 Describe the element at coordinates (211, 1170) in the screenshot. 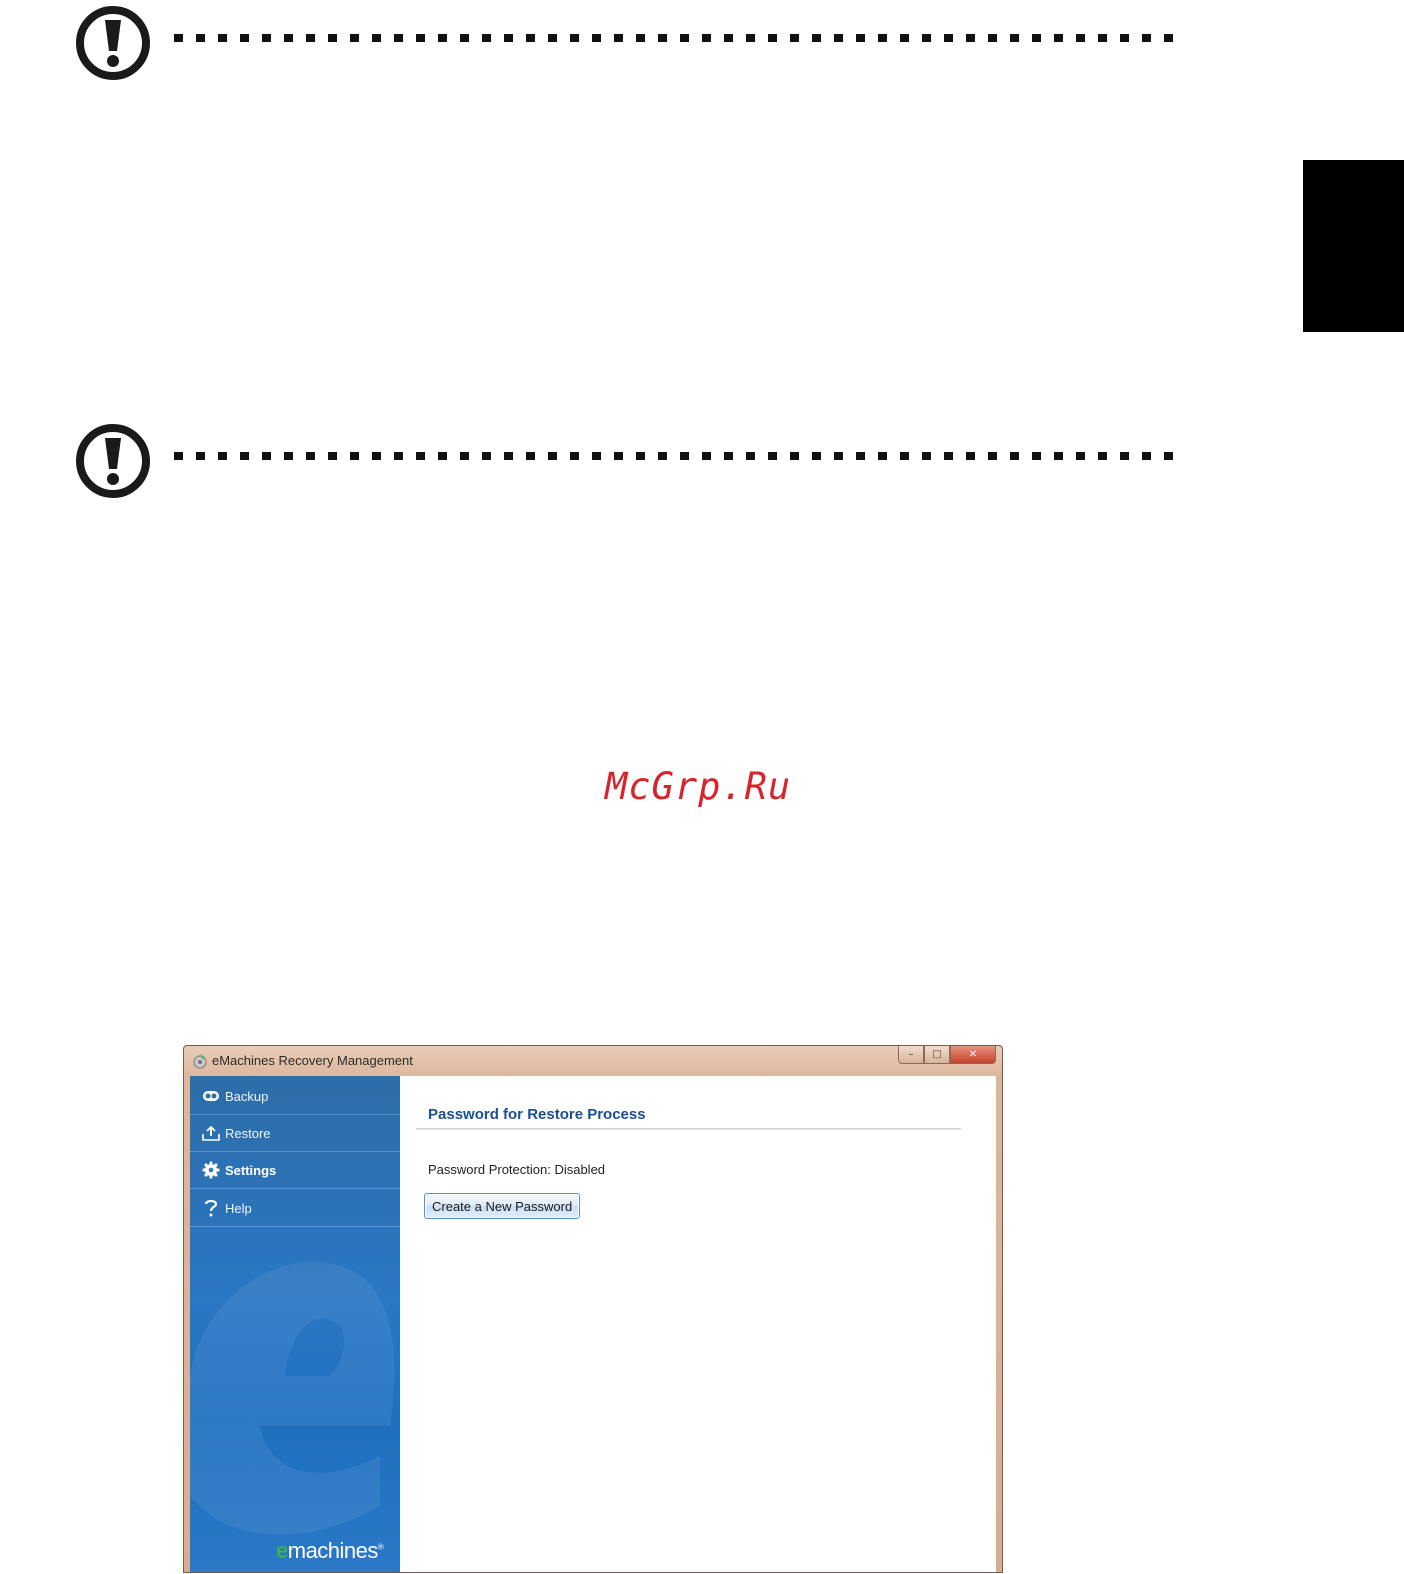

I see `gear-icon` at that location.